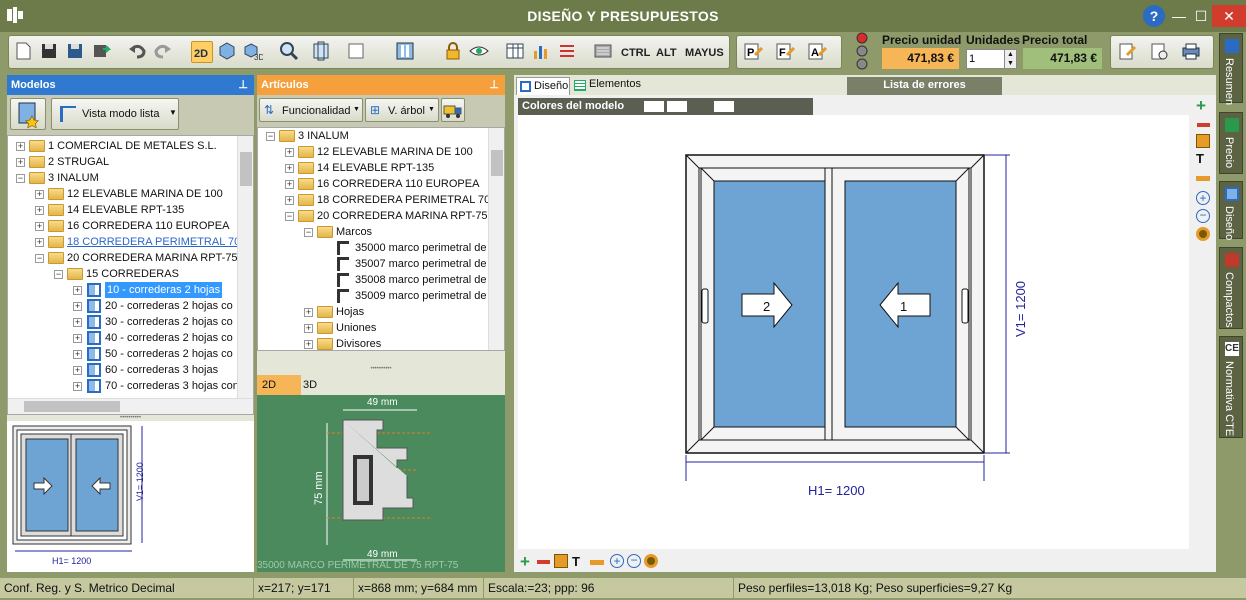  I want to click on close-button: ✕, so click(1229, 16).